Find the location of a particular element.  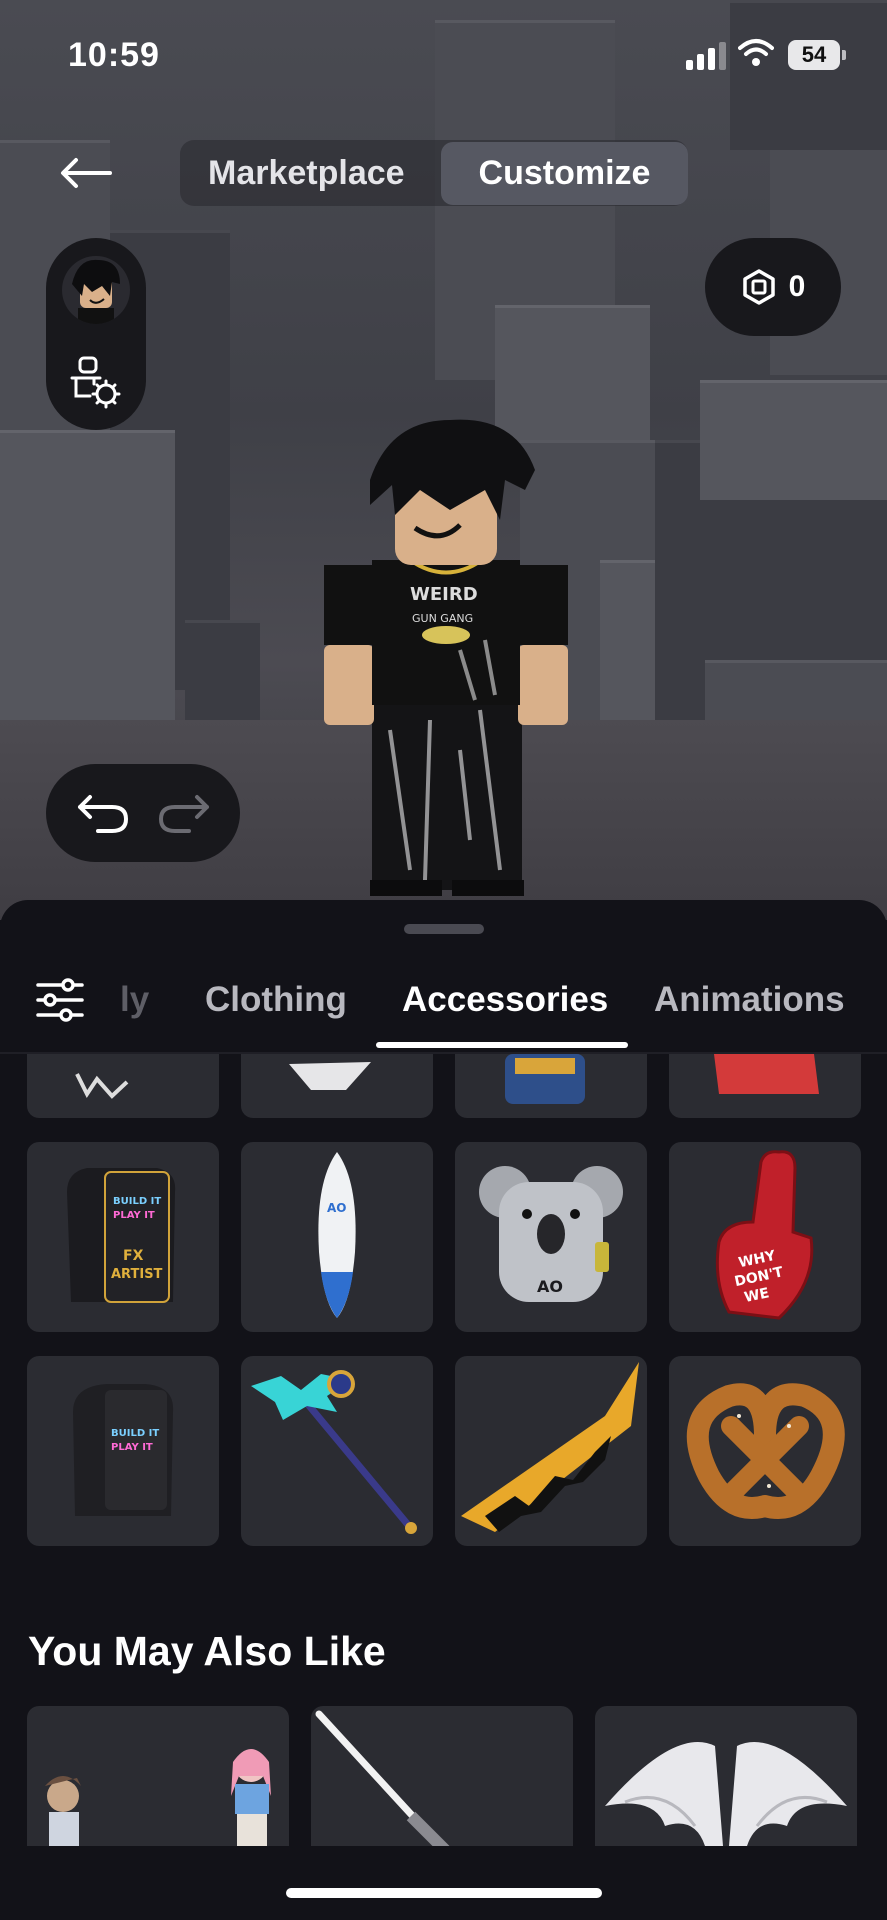

grid-item: BUILD IT PLAY IT FX ARTIST is located at coordinates (123, 1237).